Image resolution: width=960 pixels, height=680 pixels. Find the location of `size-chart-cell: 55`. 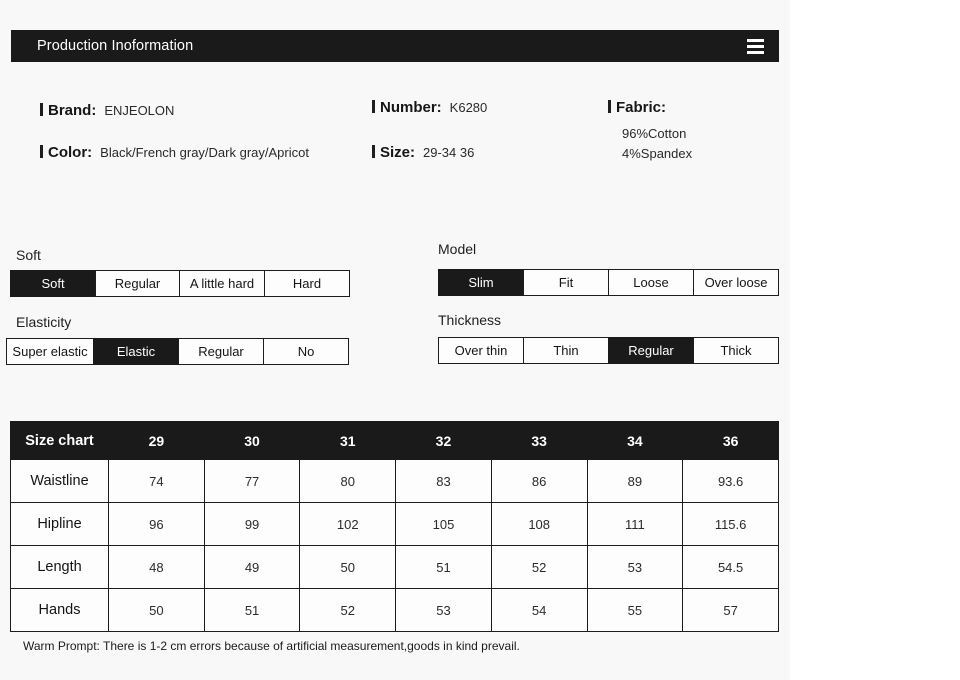

size-chart-cell: 55 is located at coordinates (635, 610).